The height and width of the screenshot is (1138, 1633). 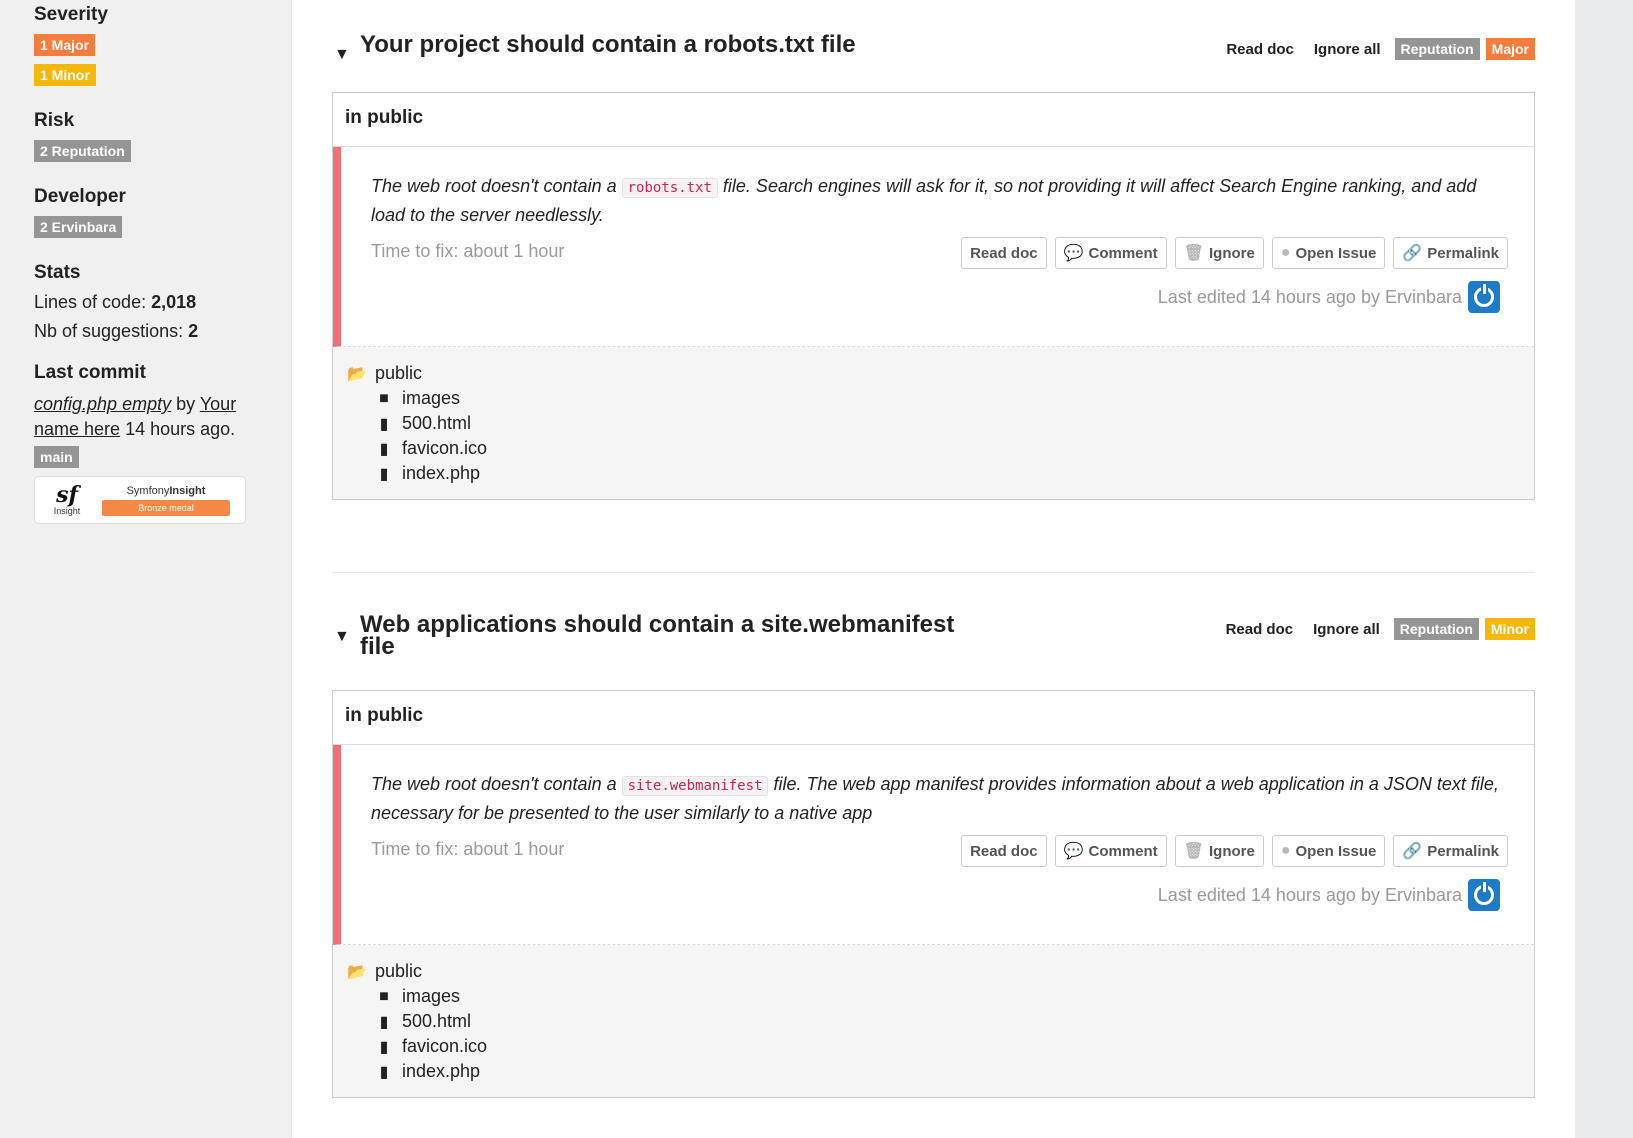 I want to click on risk-reputation-filter: 2 Reputation, so click(x=82, y=151).